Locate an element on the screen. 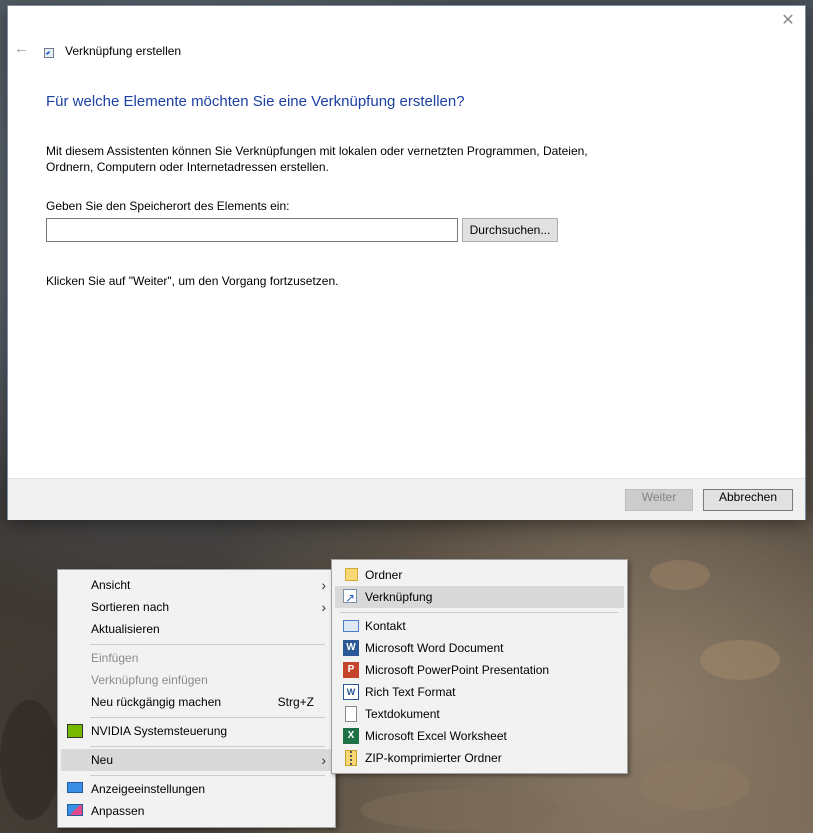 This screenshot has width=813, height=833. next-button: Weiter is located at coordinates (659, 500).